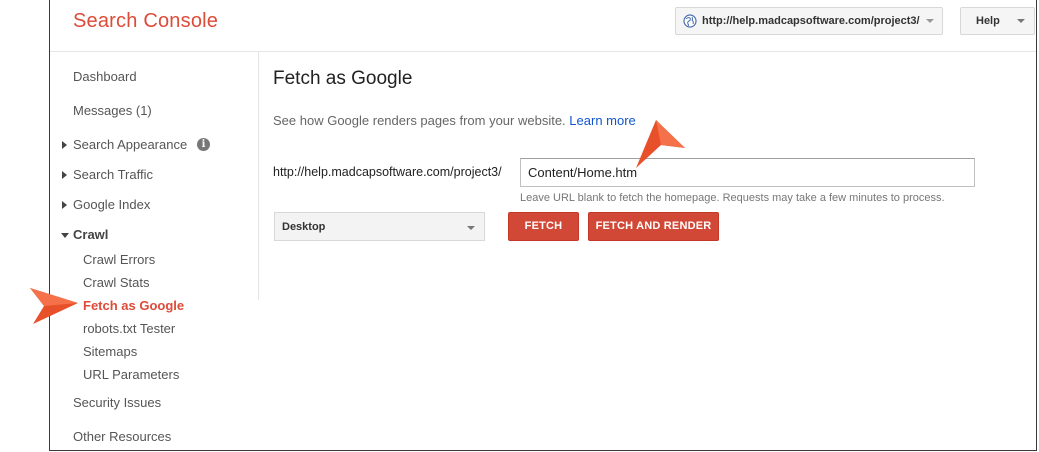 The image size is (1039, 452). I want to click on sidebar-item-sitemaps: Sitemaps, so click(110, 351).